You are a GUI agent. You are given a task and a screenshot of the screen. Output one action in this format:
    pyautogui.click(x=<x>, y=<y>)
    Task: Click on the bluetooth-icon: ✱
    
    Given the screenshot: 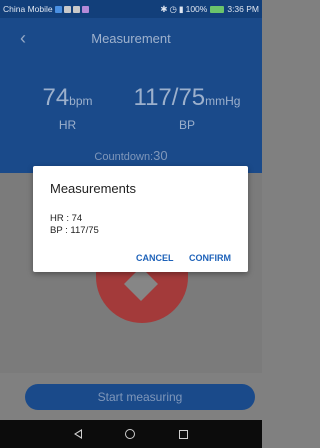 What is the action you would take?
    pyautogui.click(x=164, y=8)
    